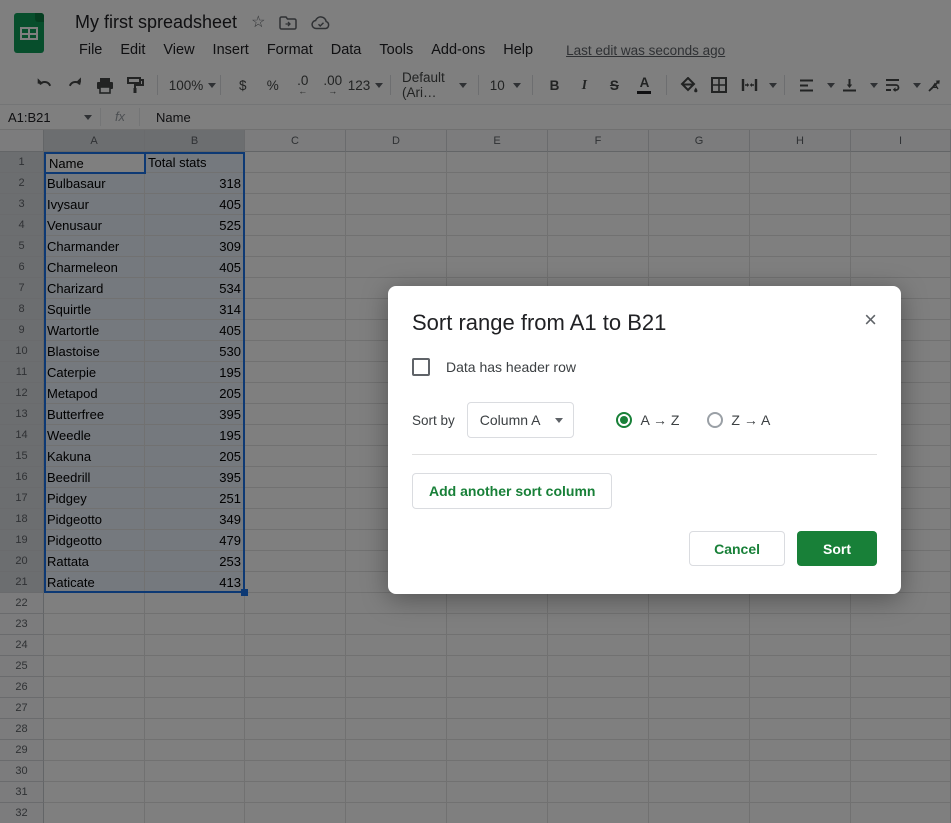  I want to click on radio-z-to-a: Z → A, so click(738, 420).